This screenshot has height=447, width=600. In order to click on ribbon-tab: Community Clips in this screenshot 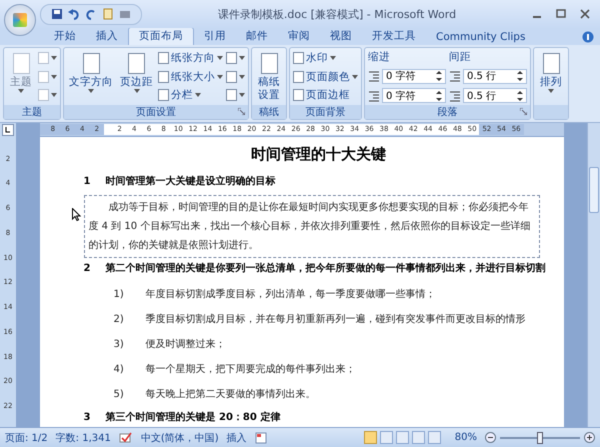, I will do `click(481, 37)`.